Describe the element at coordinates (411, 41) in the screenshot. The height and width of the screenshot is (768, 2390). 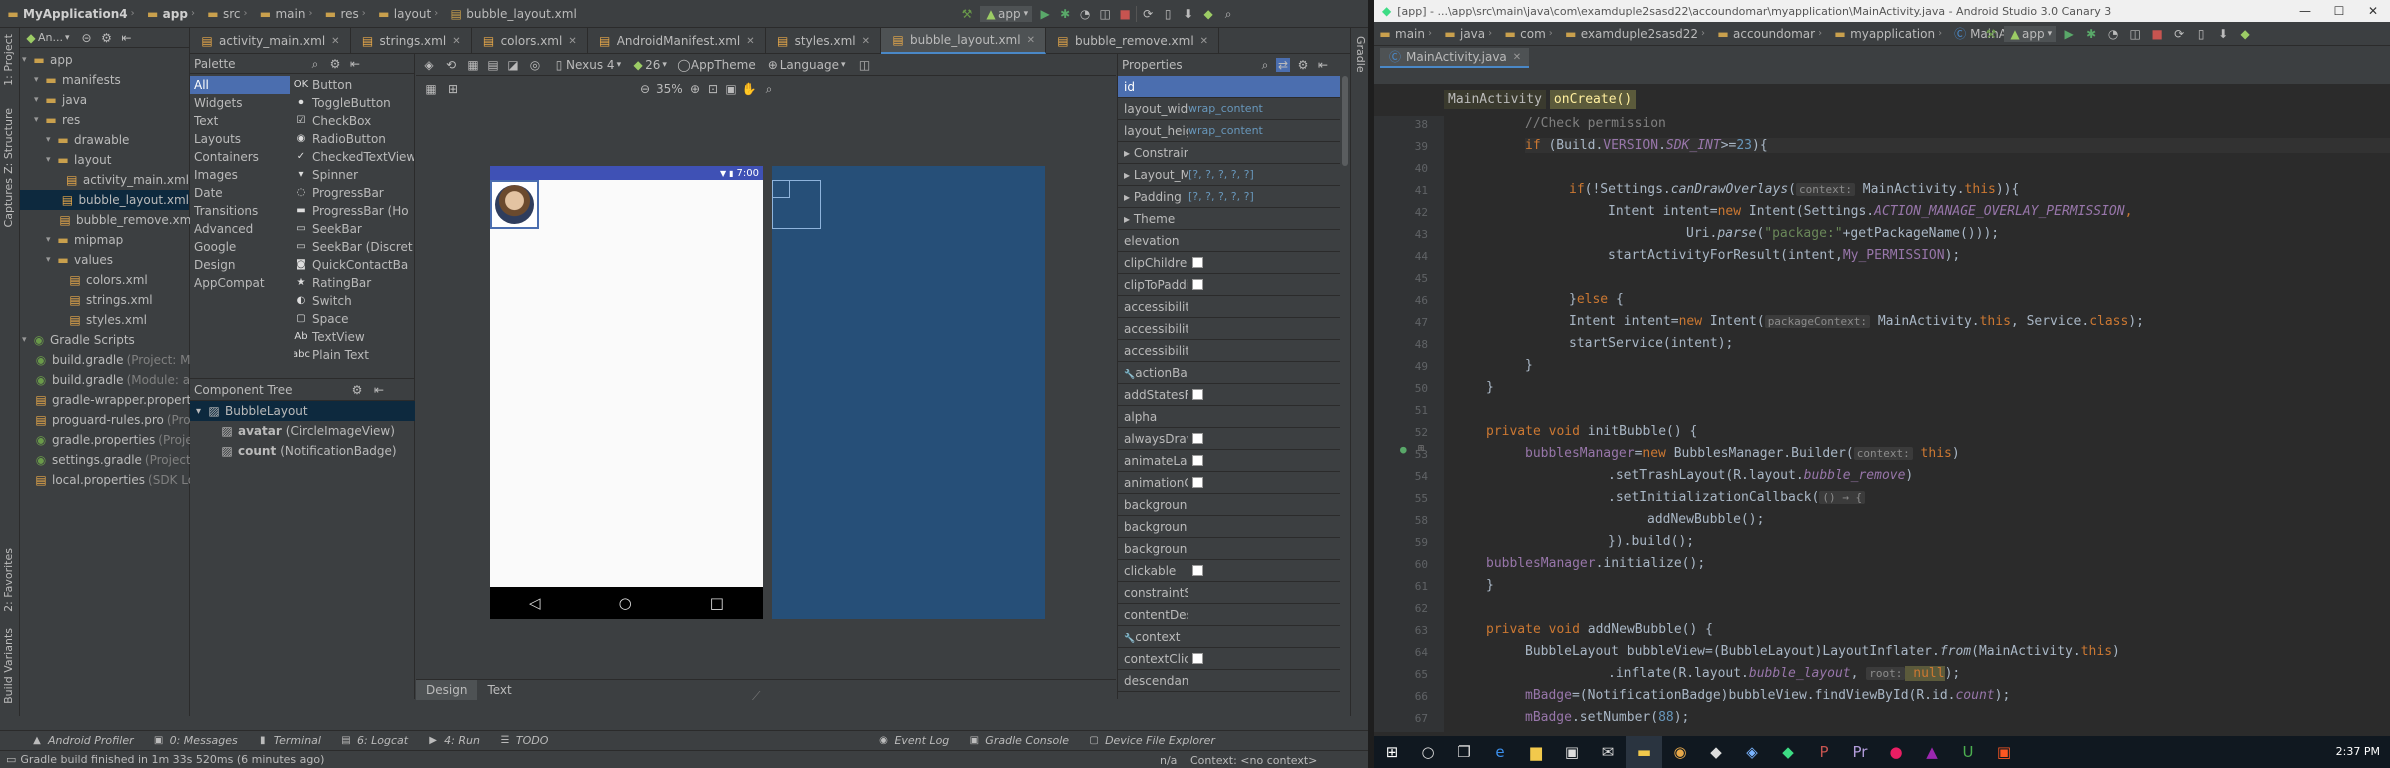
I see `tab-strings-xml: ▤ strings.xml ✕` at that location.